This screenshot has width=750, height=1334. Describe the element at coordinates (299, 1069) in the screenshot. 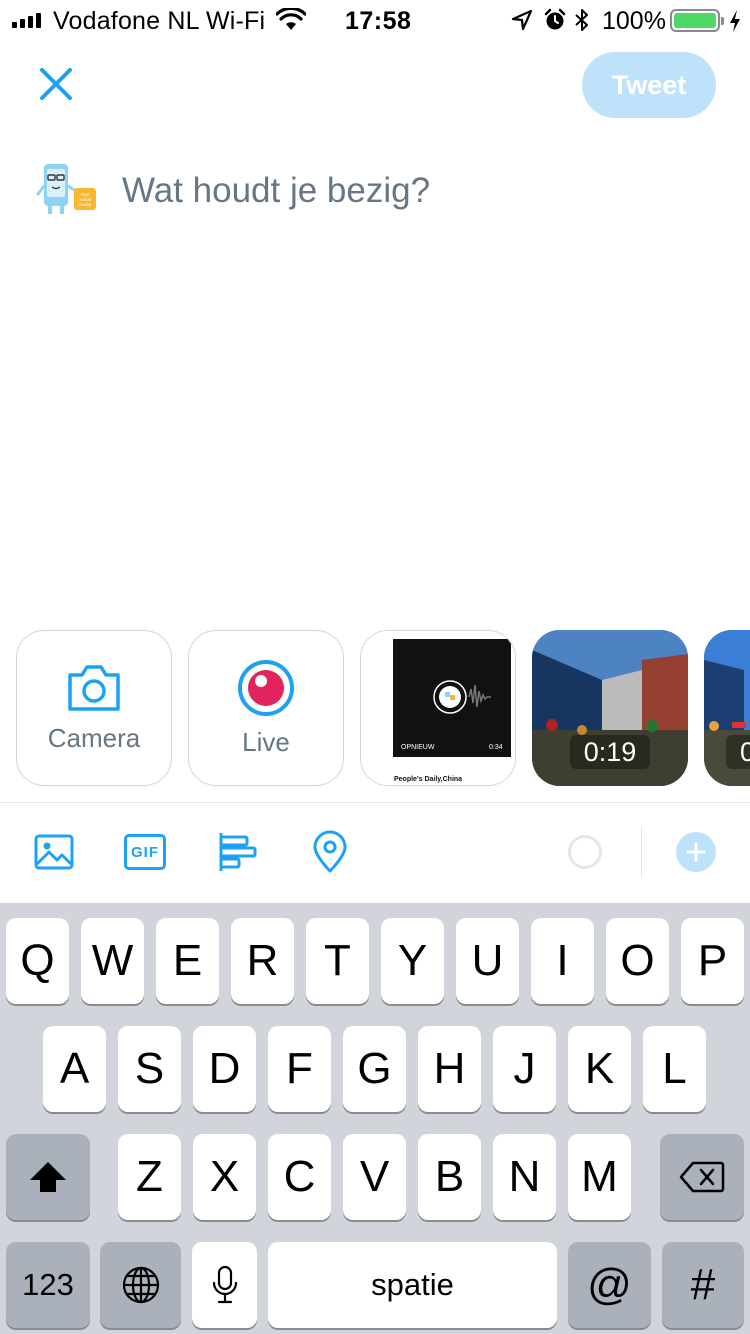

I see `key-f: F` at that location.